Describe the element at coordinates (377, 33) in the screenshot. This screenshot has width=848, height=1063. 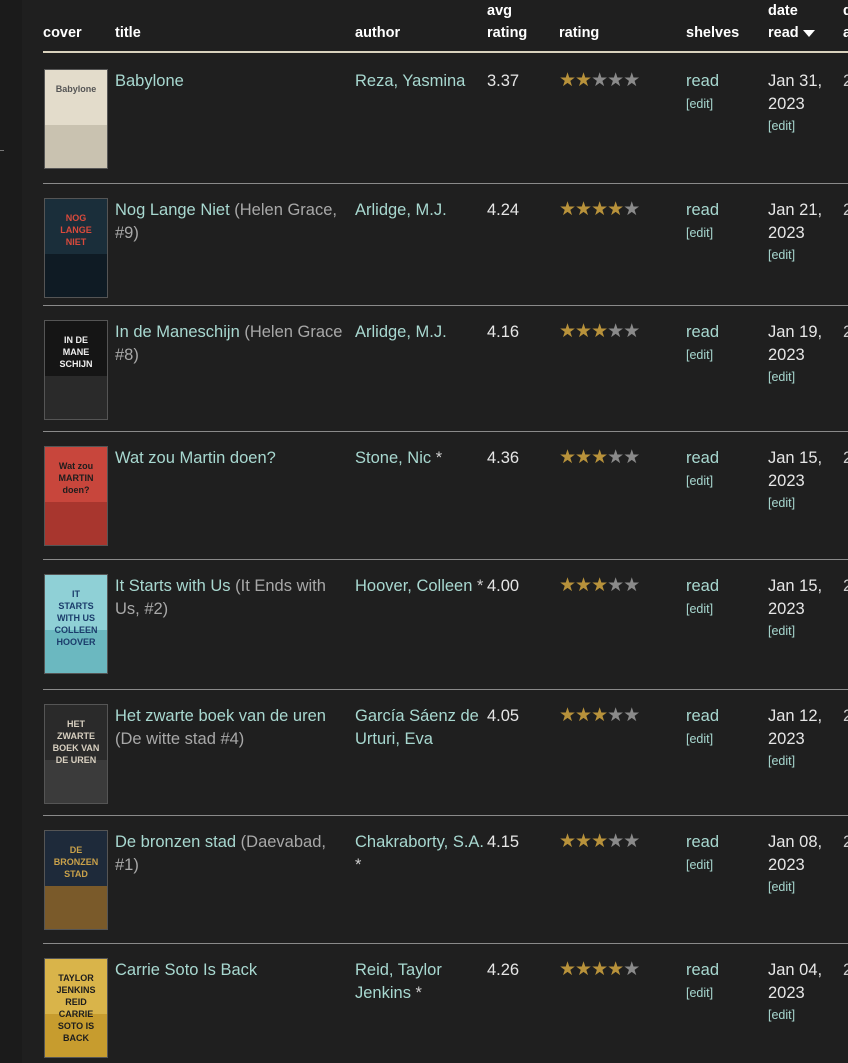
I see `header-author: author` at that location.